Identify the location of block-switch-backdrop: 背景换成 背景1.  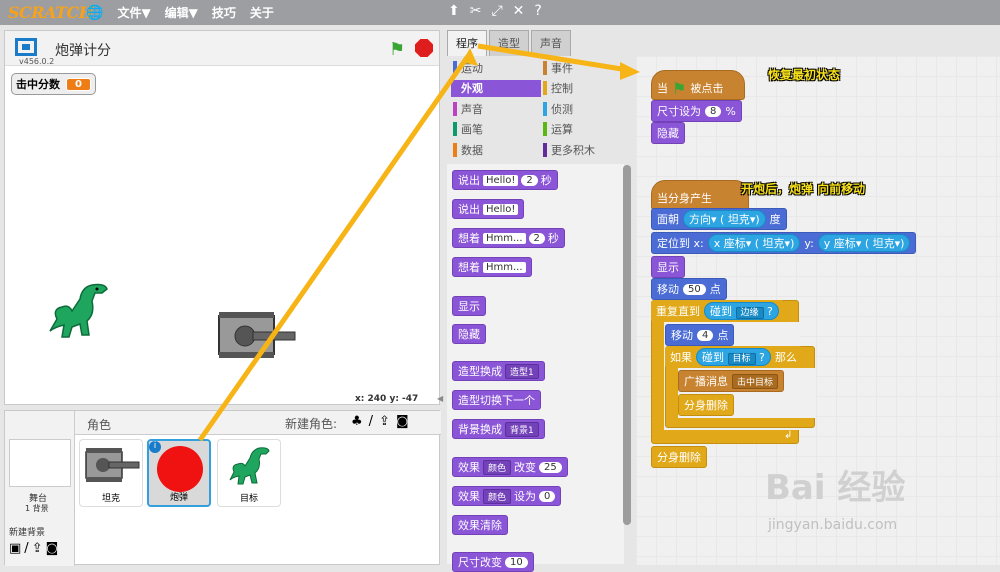
(498, 429).